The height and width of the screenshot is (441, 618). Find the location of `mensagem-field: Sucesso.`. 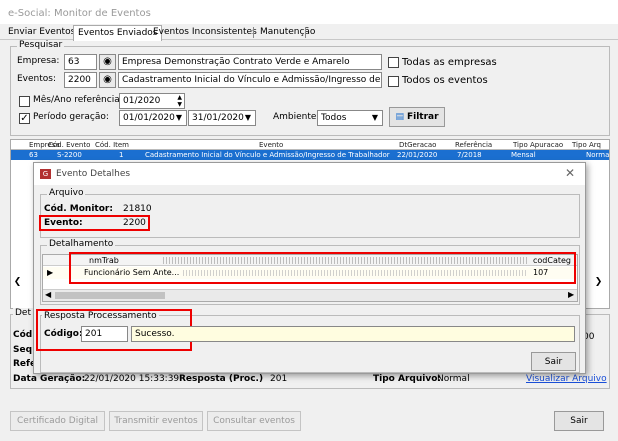

mensagem-field: Sucesso. is located at coordinates (353, 334).